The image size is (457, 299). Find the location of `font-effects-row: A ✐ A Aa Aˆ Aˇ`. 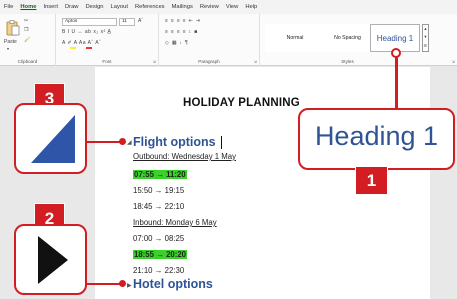

font-effects-row: A ✐ A Aa Aˆ Aˇ is located at coordinates (81, 43).